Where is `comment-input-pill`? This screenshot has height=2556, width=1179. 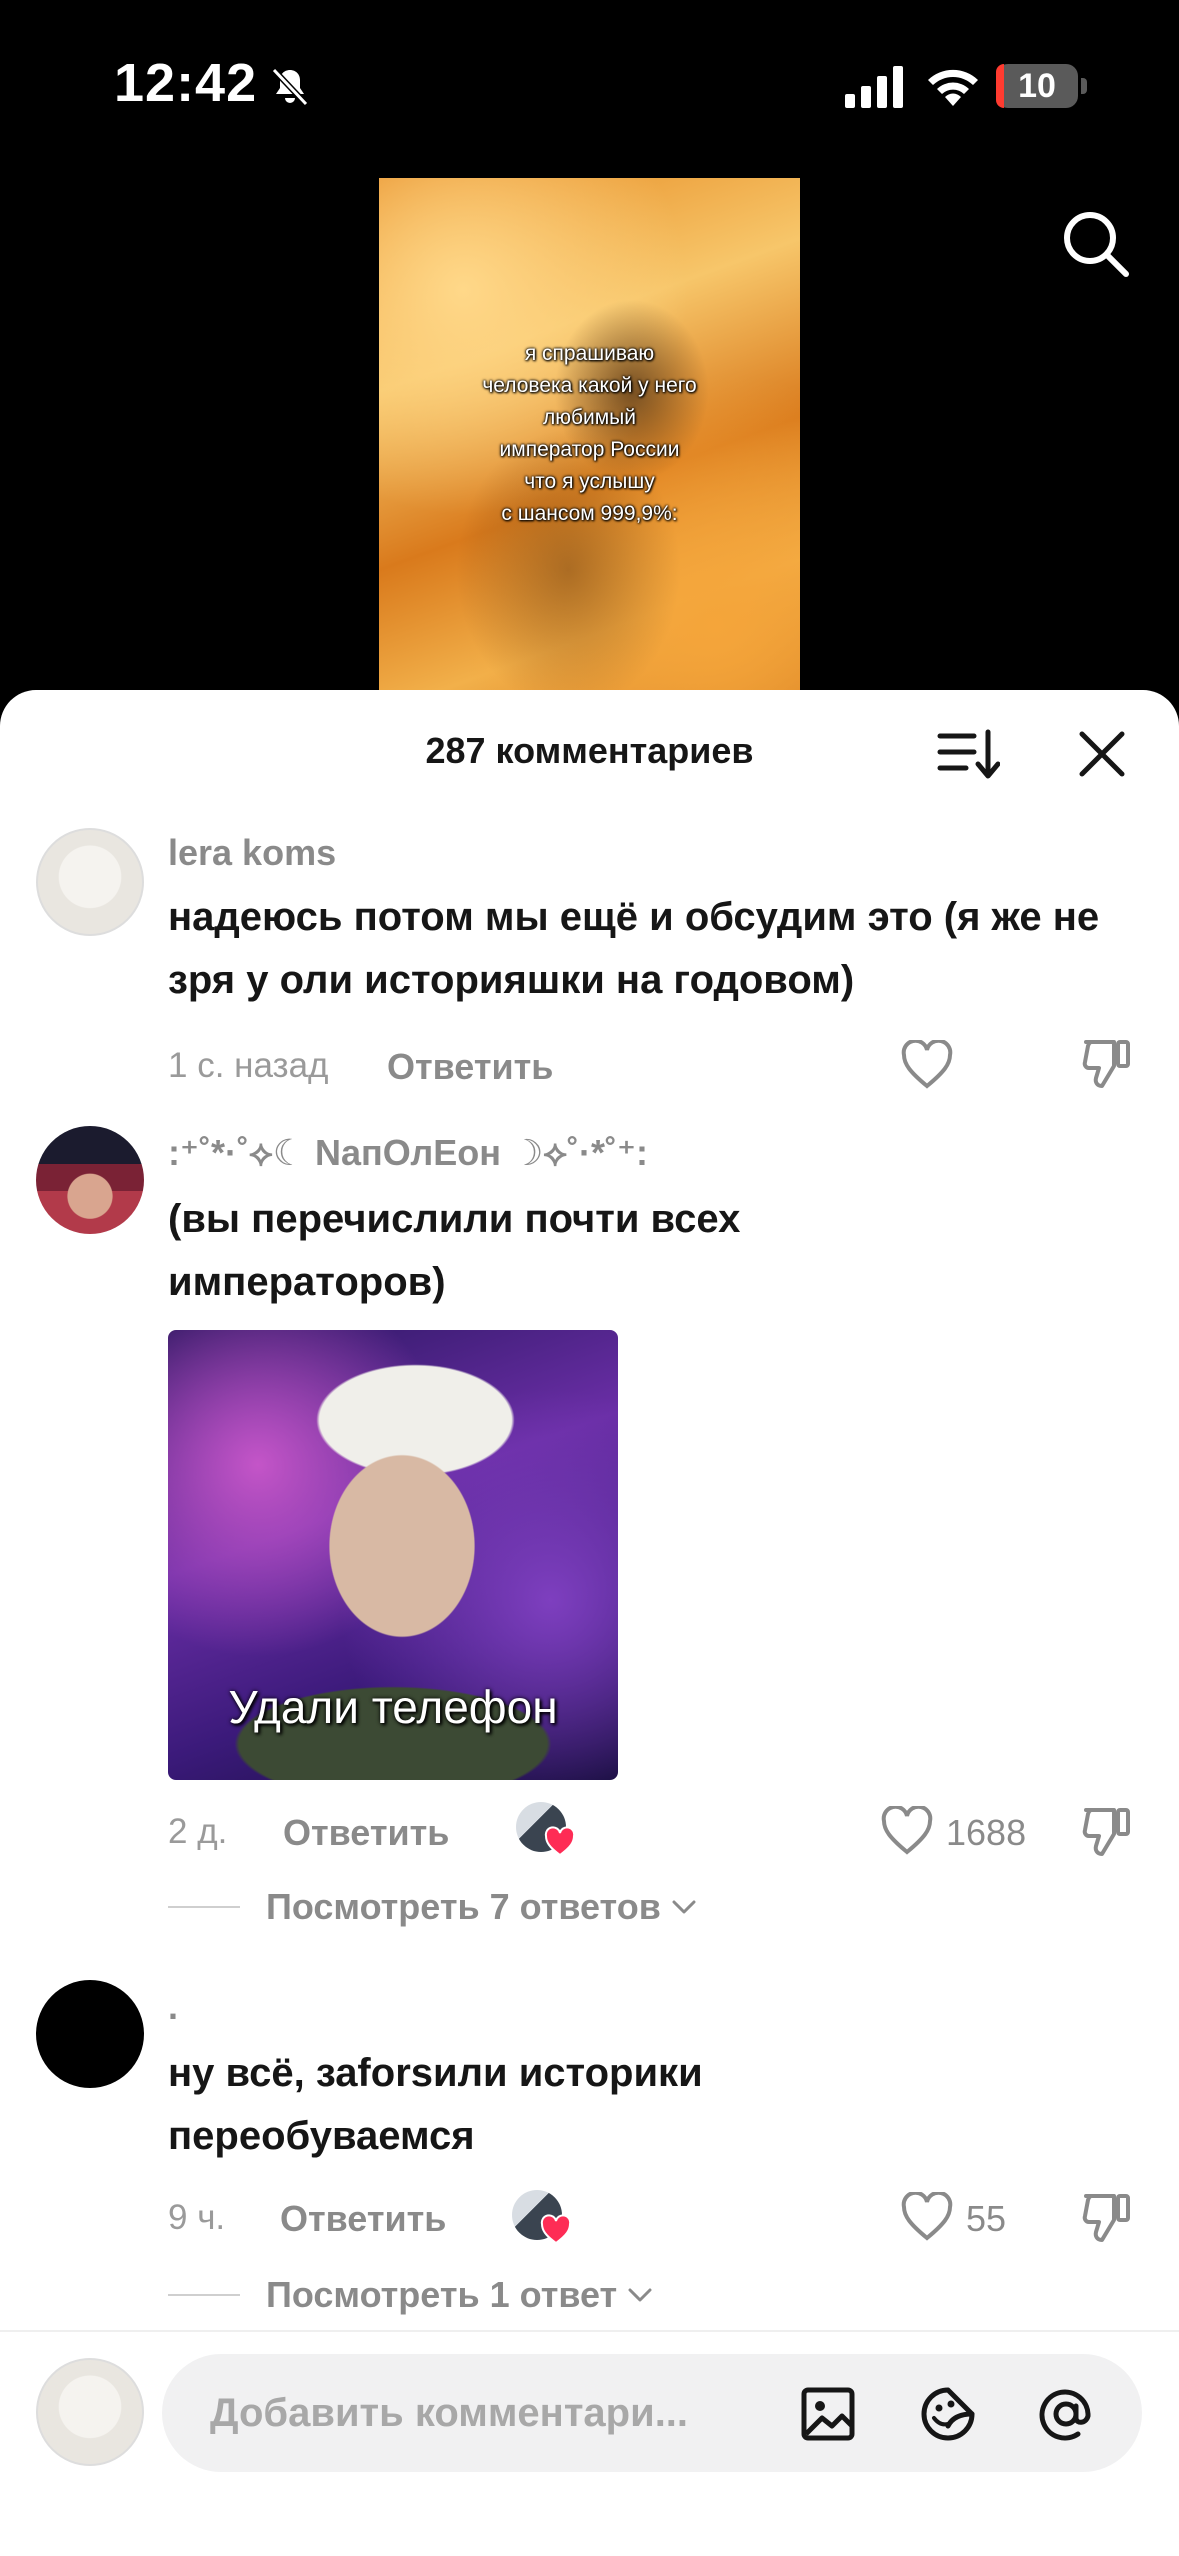 comment-input-pill is located at coordinates (652, 2413).